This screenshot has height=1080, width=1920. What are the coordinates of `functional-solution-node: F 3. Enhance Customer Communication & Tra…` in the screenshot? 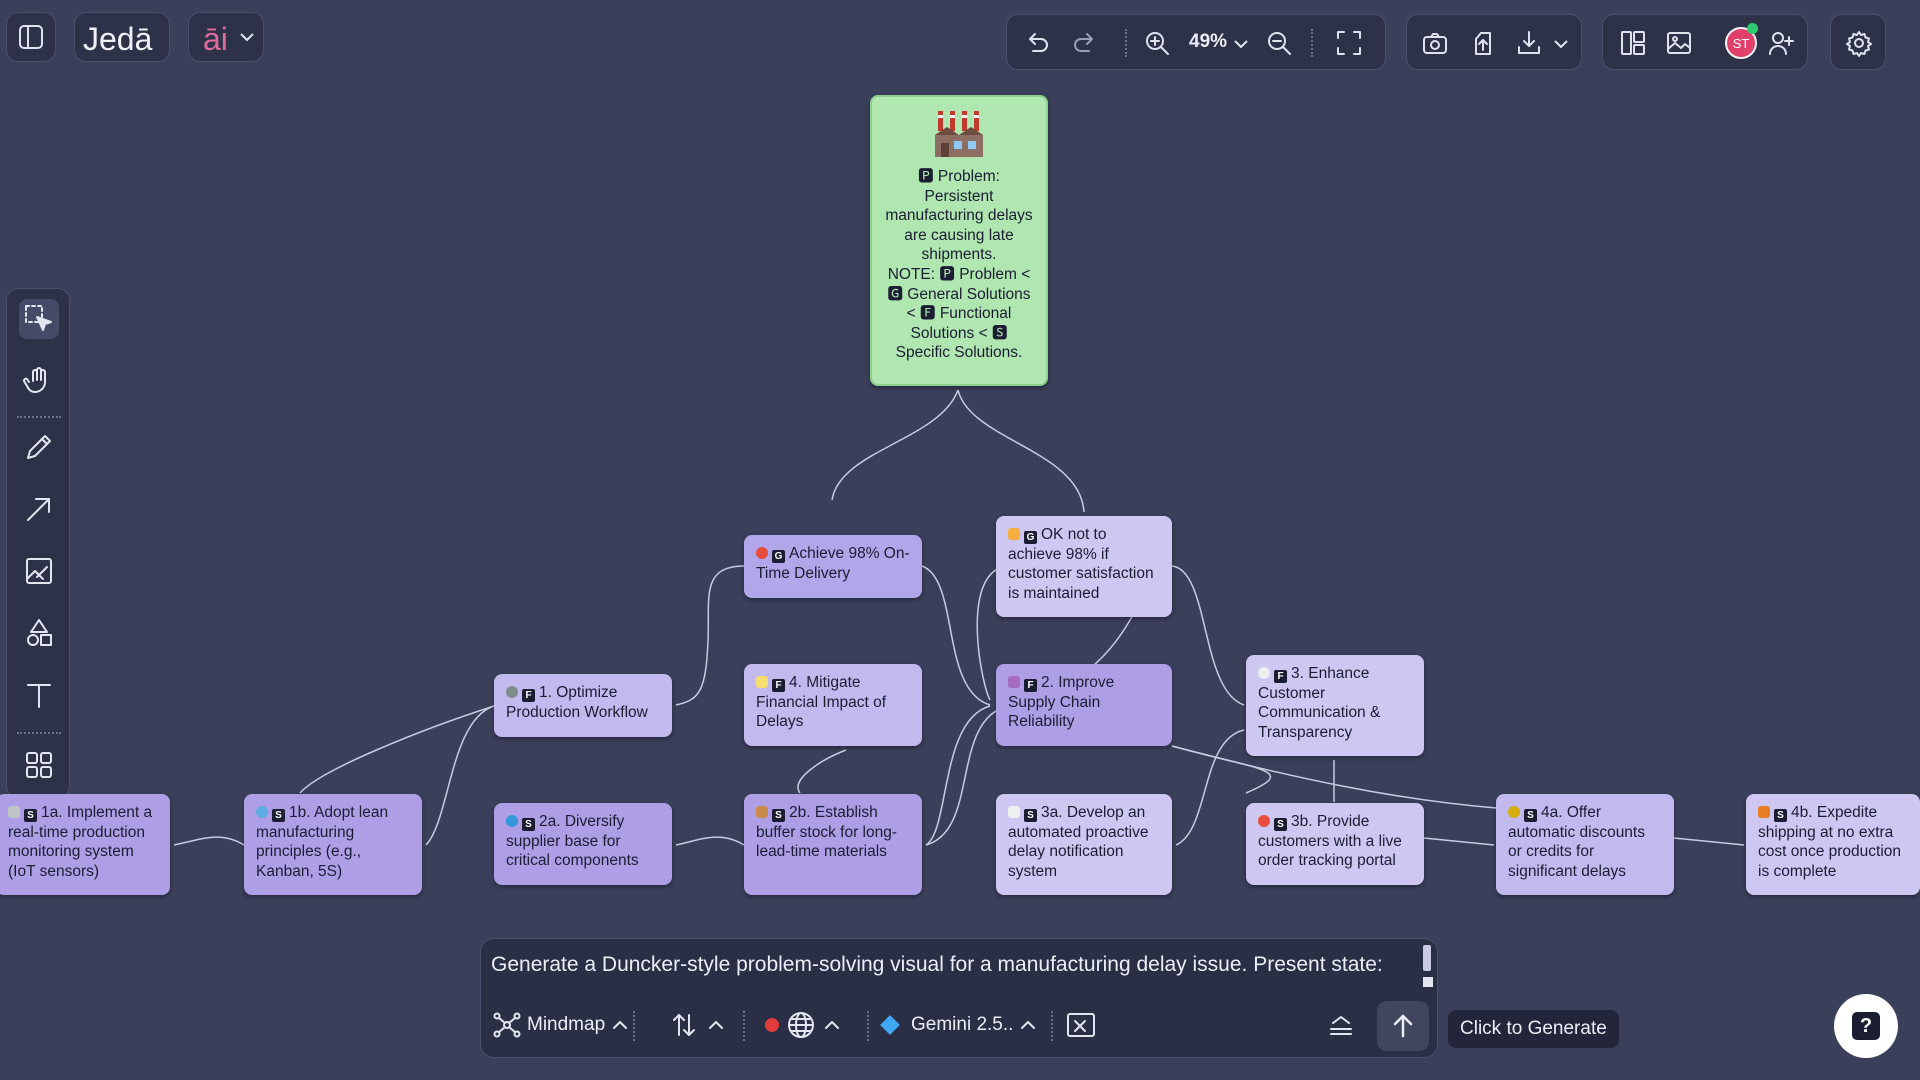 It's located at (1335, 705).